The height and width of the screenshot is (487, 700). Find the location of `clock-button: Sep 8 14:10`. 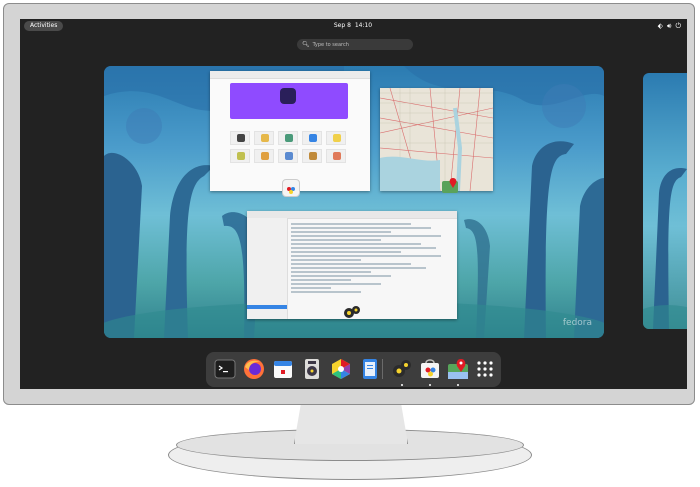

clock-button: Sep 8 14:10 is located at coordinates (353, 26).